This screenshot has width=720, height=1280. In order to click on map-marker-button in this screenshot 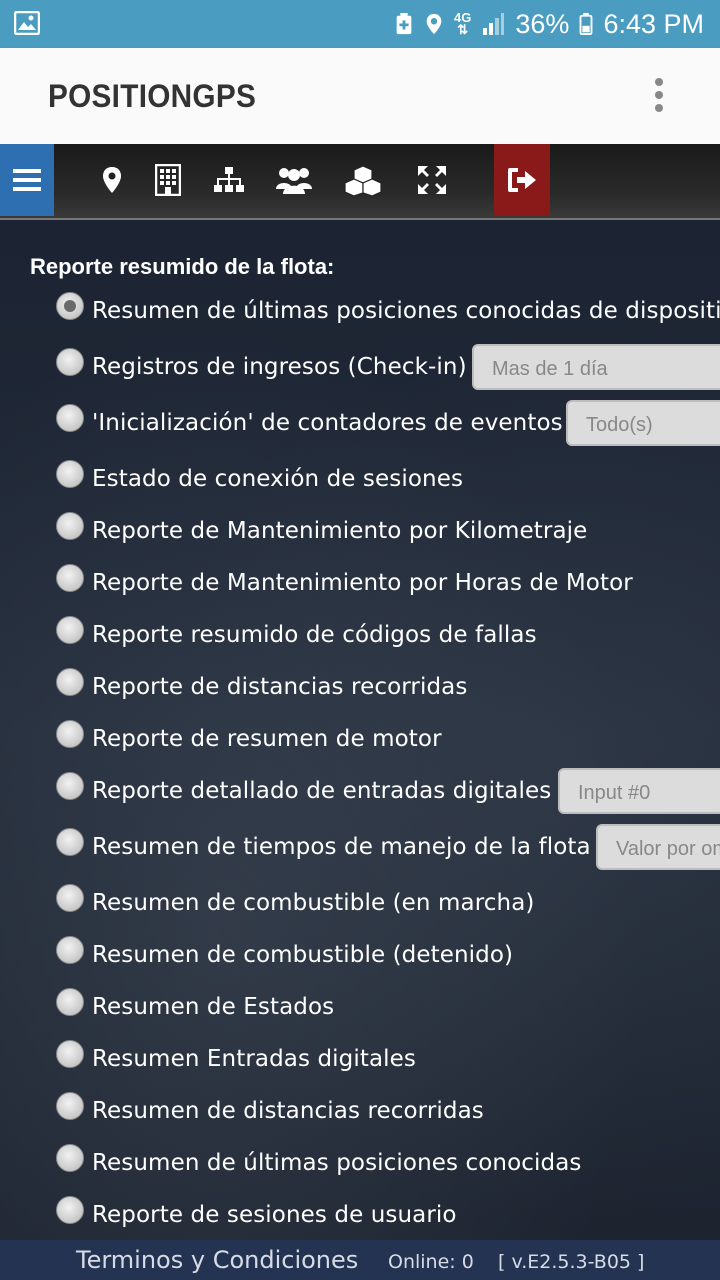, I will do `click(112, 180)`.